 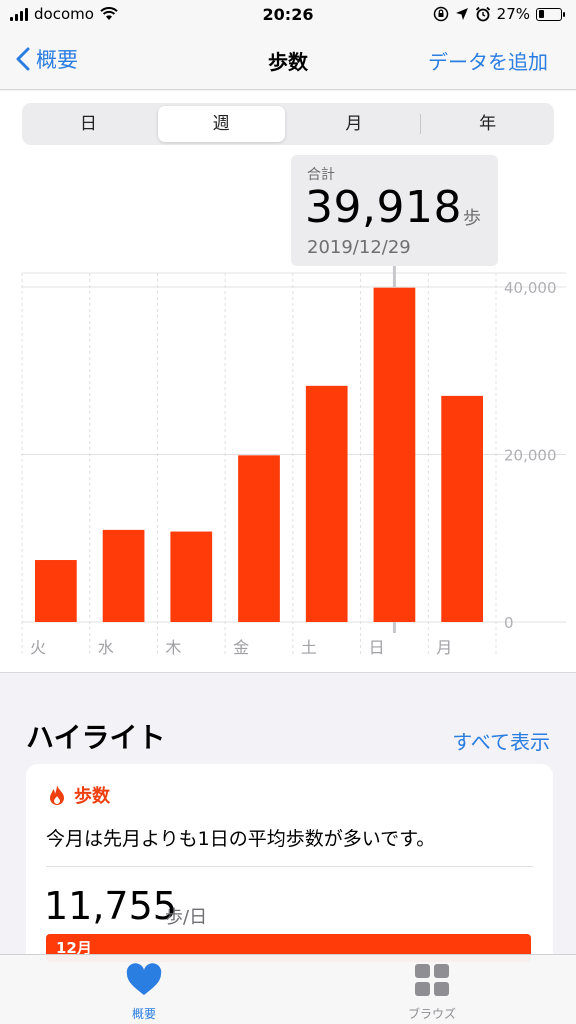 What do you see at coordinates (530, 288) in the screenshot?
I see `y-tick-label: 40,000` at bounding box center [530, 288].